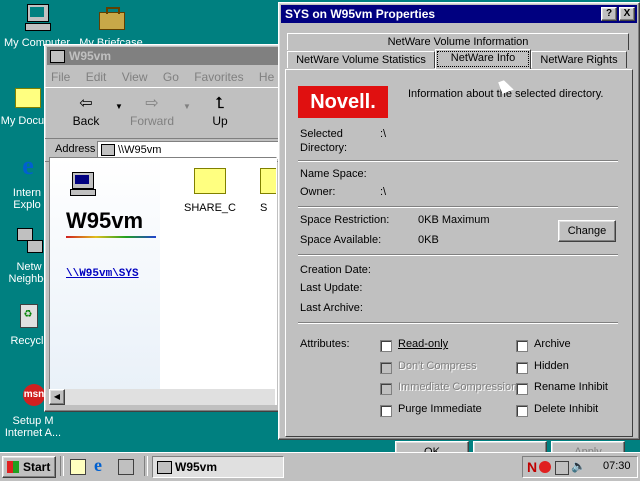 This screenshot has height=481, width=640. Describe the element at coordinates (383, 134) in the screenshot. I see `selected-directory-value: :\` at that location.